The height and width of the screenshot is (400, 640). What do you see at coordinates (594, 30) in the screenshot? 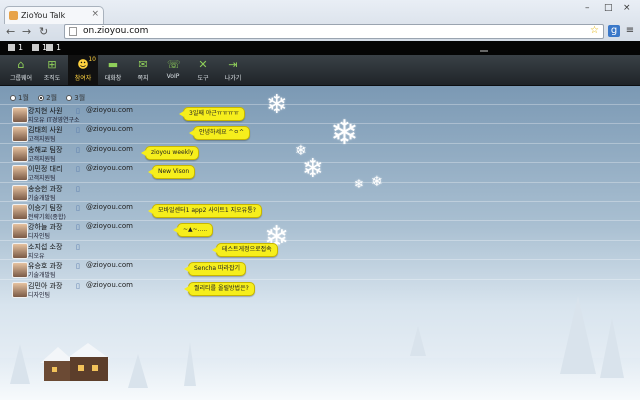
I see `bookmark-star-icon: ☆` at bounding box center [594, 30].